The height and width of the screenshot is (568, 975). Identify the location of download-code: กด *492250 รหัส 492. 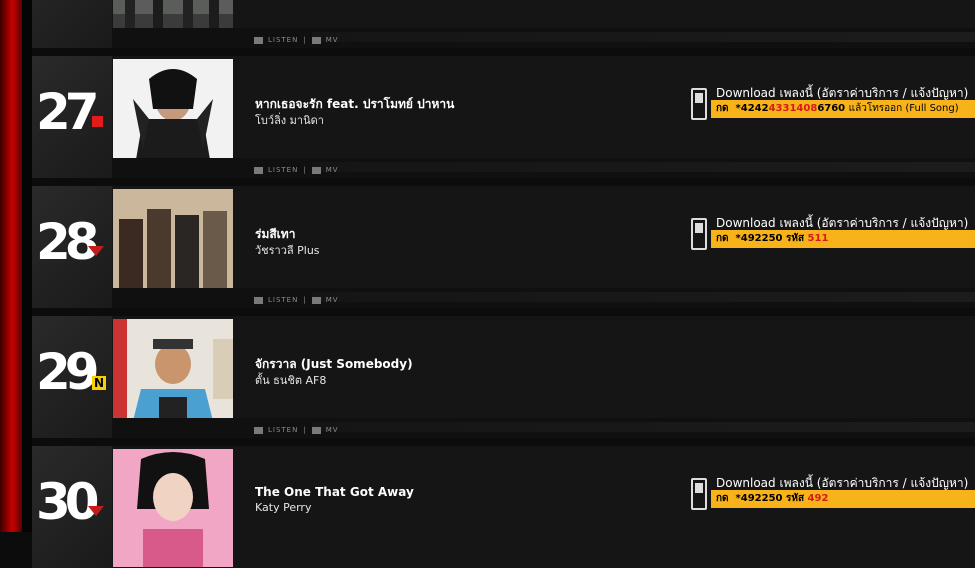
(843, 499).